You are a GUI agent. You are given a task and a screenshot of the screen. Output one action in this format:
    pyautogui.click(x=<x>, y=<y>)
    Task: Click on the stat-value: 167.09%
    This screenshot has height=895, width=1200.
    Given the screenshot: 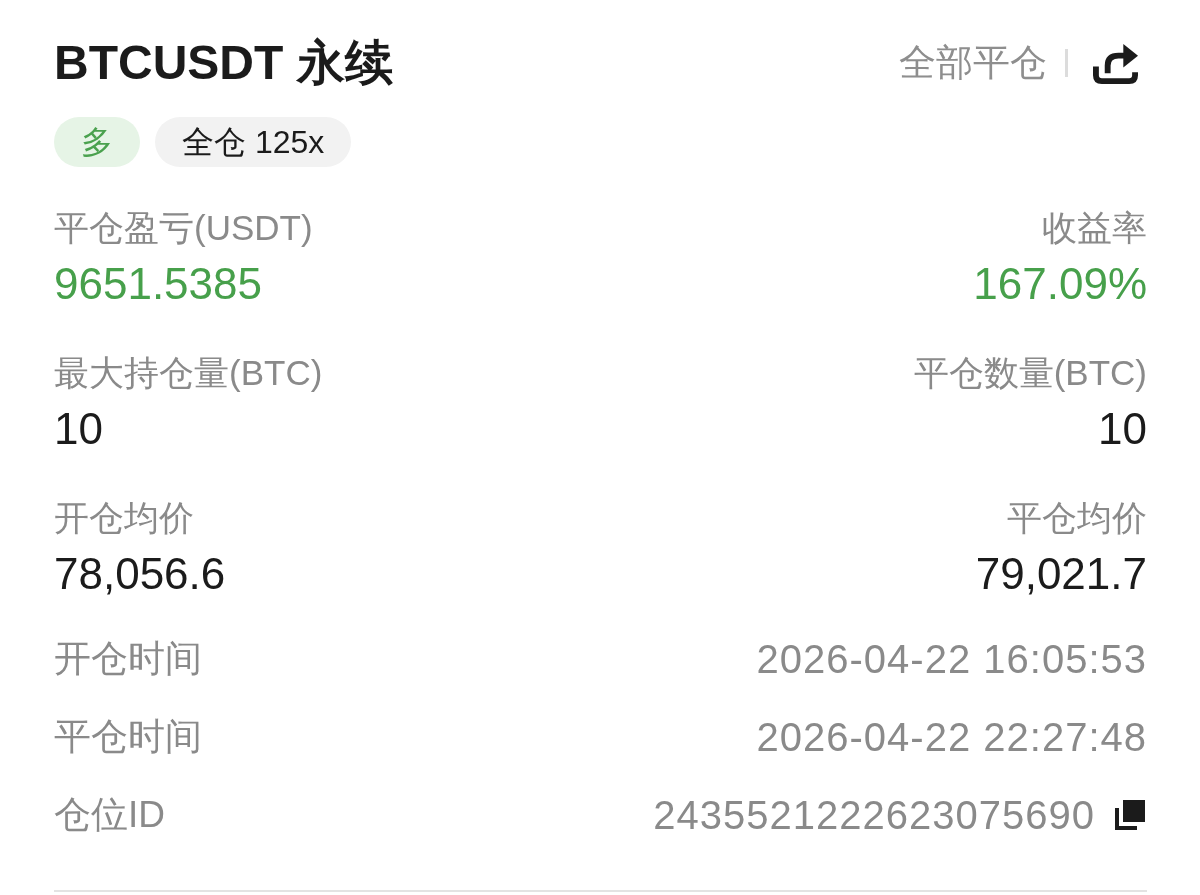 What is the action you would take?
    pyautogui.click(x=1060, y=284)
    